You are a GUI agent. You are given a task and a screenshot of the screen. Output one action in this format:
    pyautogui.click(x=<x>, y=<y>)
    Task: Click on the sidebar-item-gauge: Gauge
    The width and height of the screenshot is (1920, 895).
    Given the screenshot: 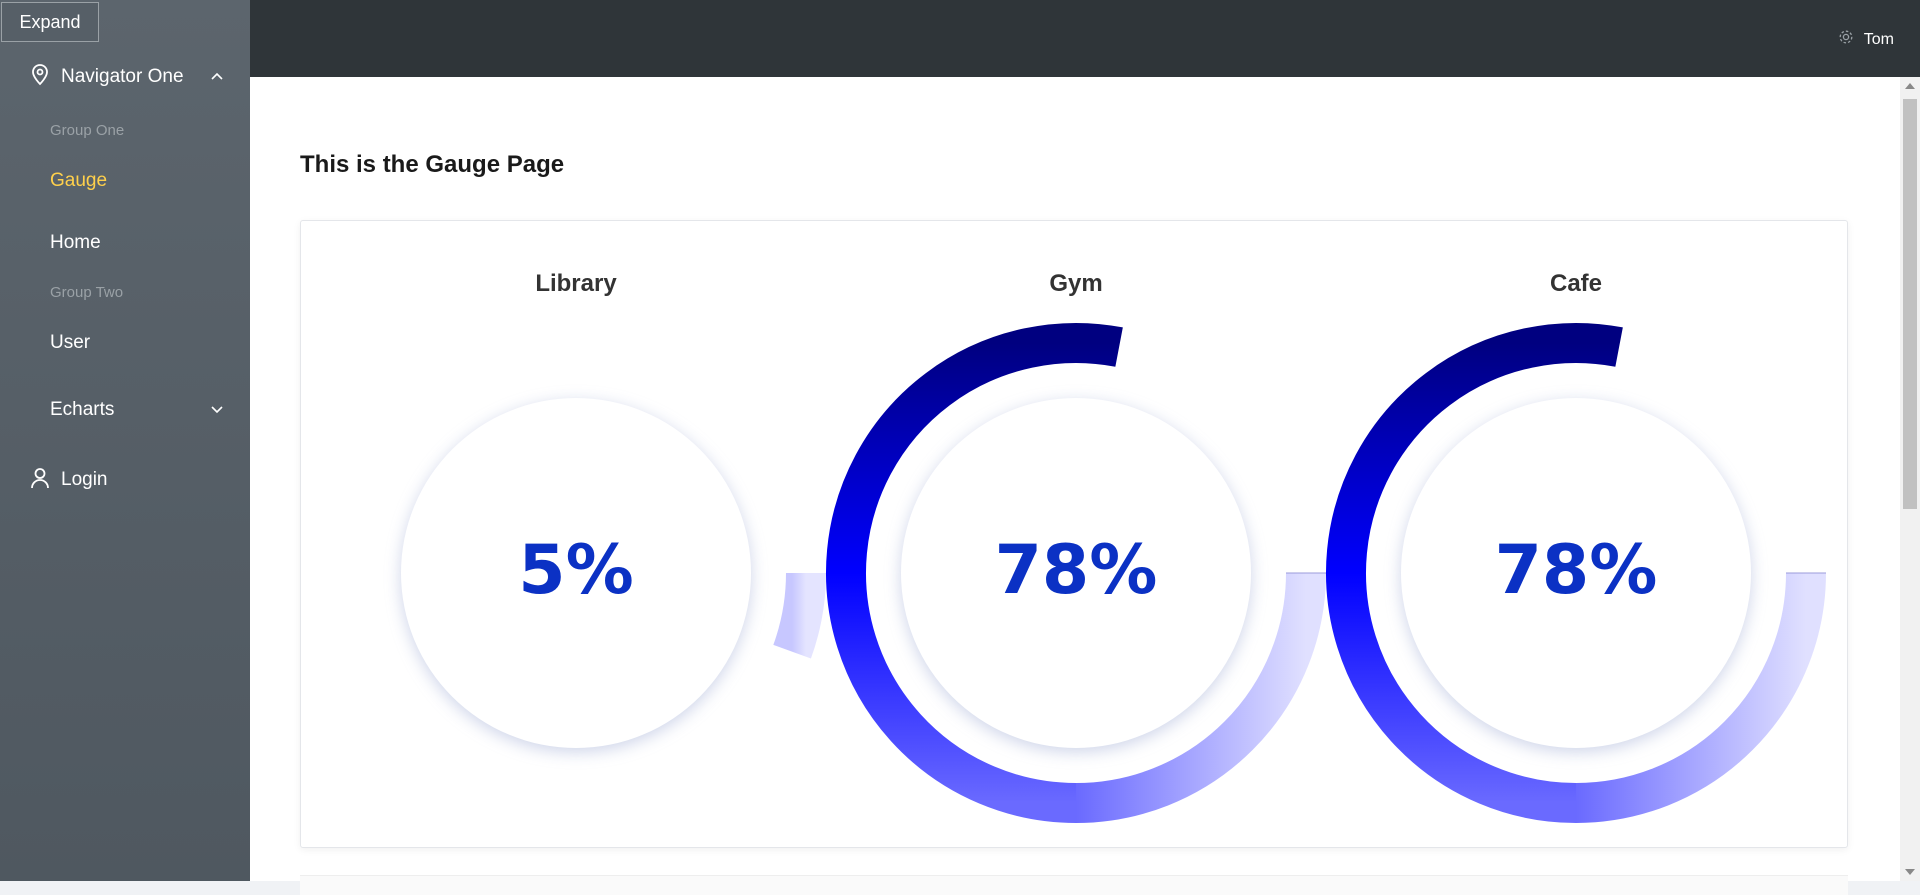 What is the action you would take?
    pyautogui.click(x=78, y=181)
    